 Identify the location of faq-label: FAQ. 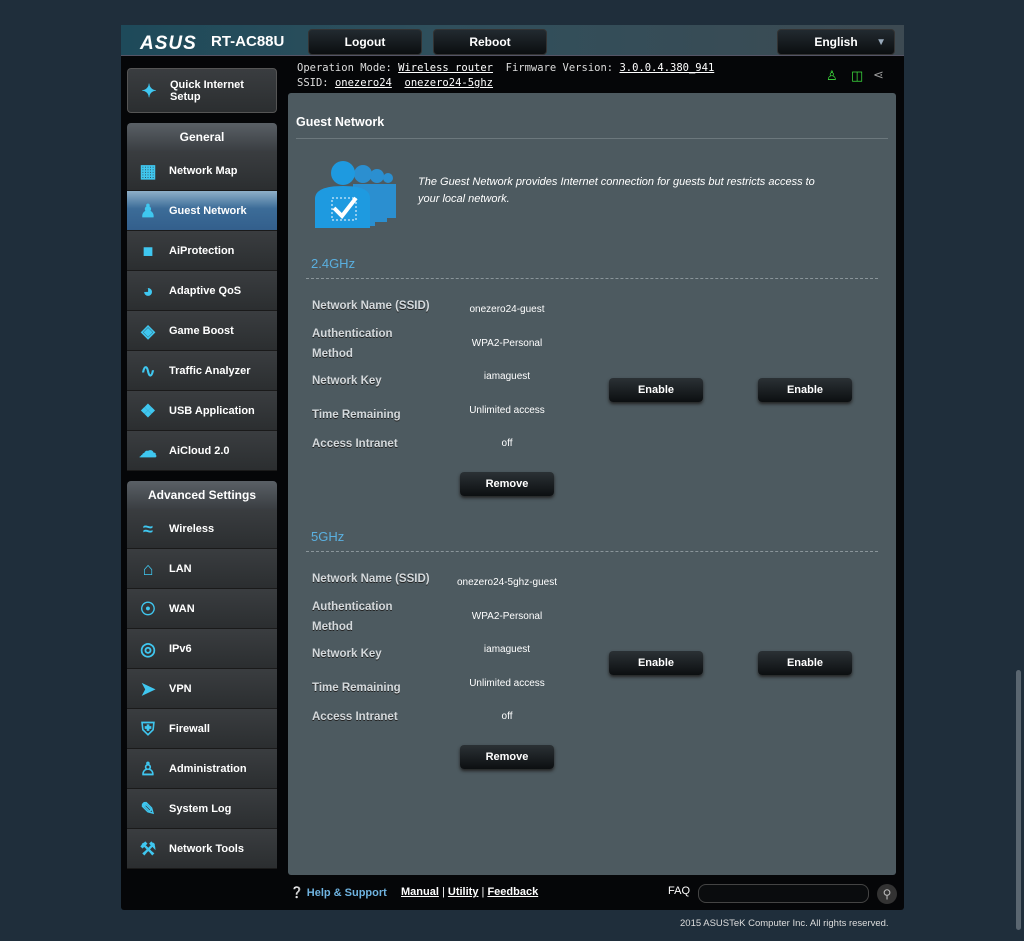
(679, 891).